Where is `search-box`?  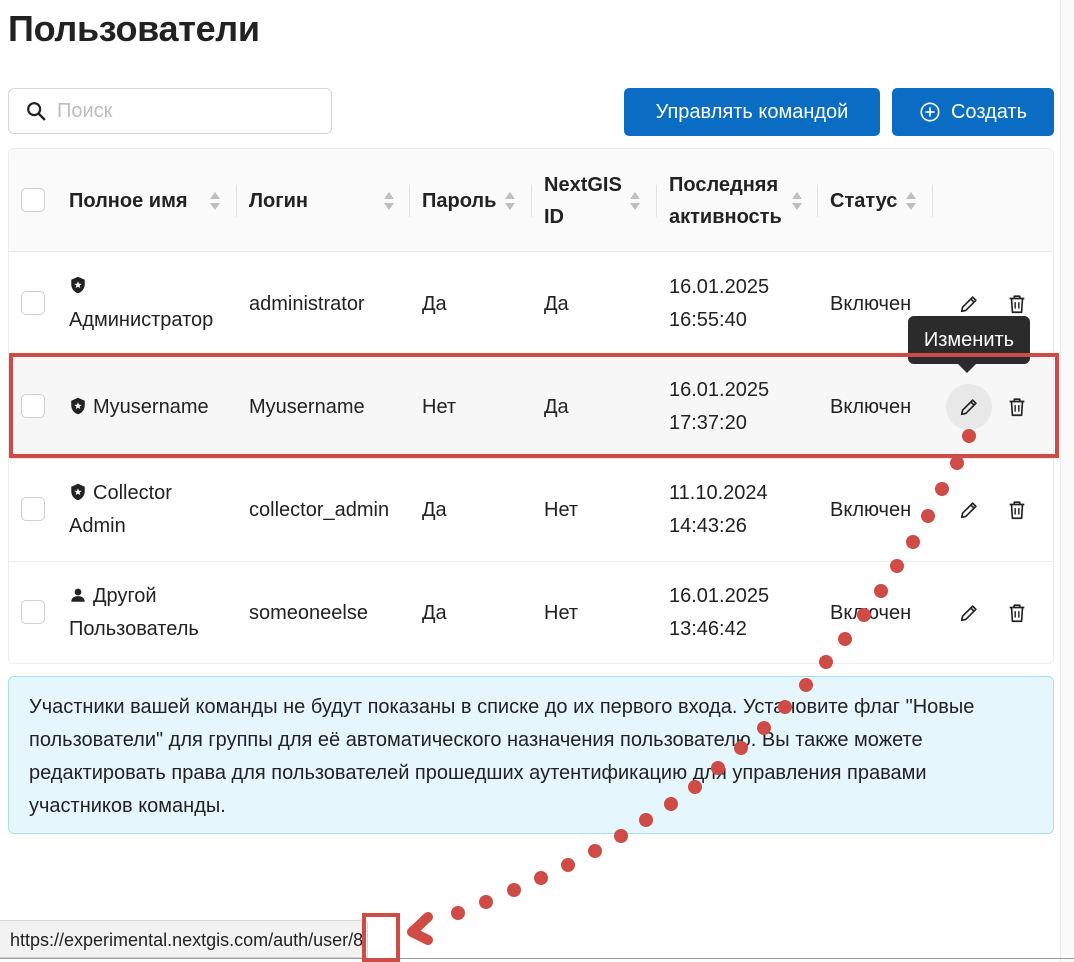 search-box is located at coordinates (170, 111).